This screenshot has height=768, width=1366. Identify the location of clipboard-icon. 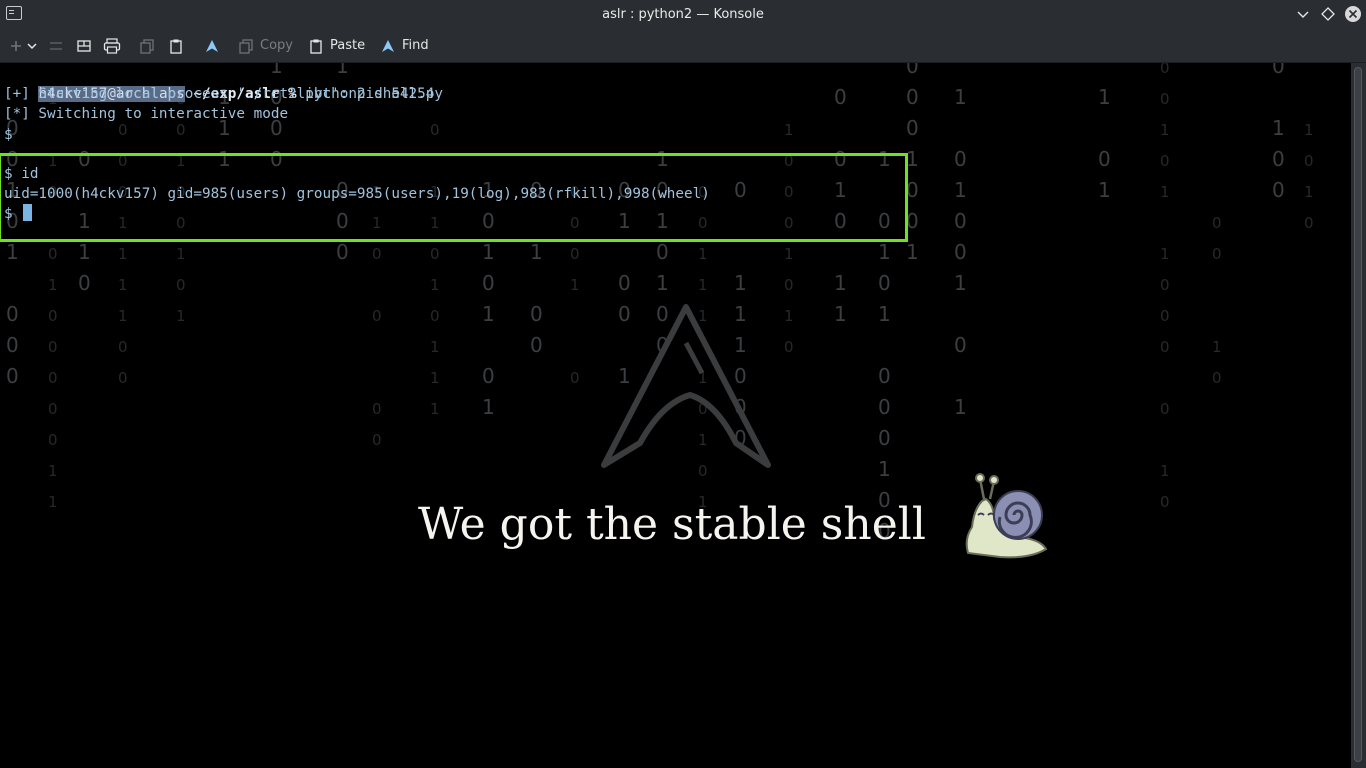
(176, 46).